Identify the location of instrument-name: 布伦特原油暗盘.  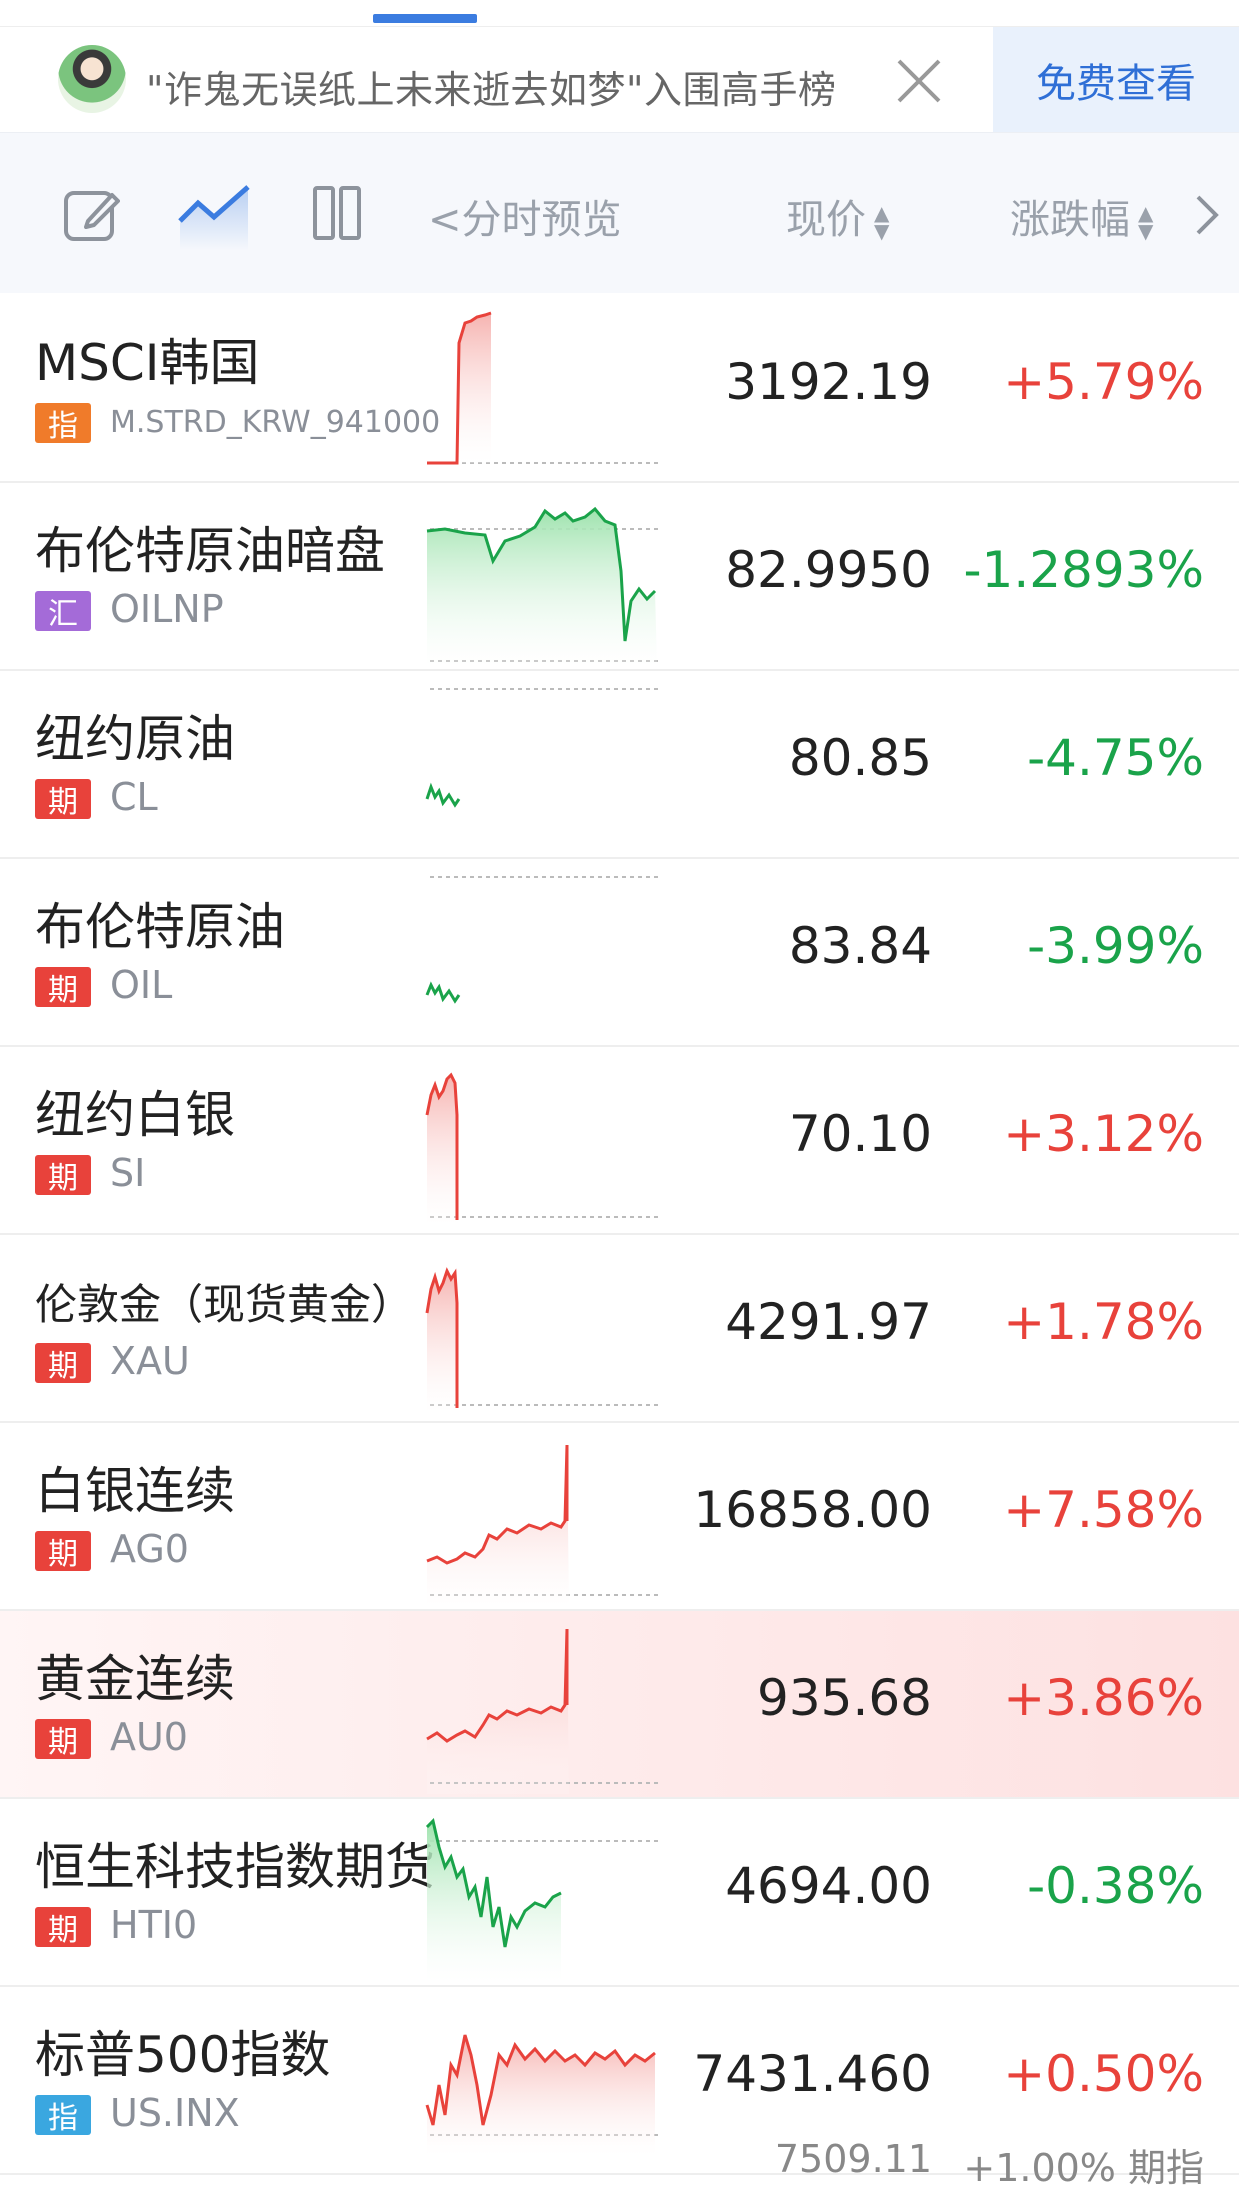
(210, 551).